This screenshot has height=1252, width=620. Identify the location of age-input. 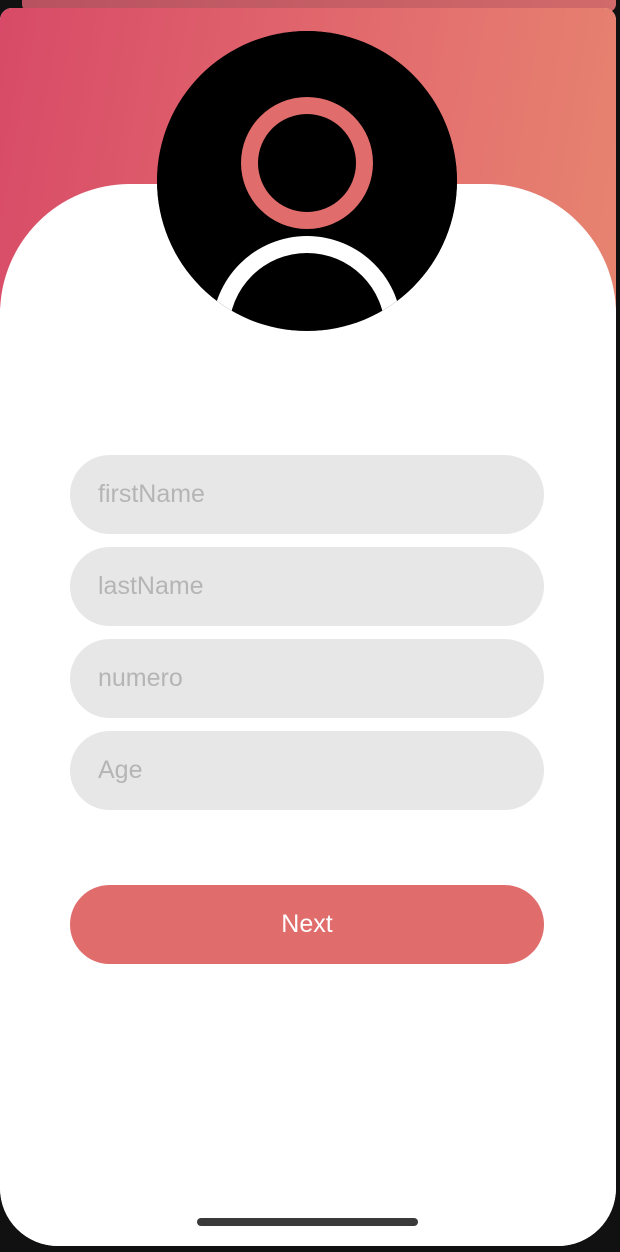
(307, 770).